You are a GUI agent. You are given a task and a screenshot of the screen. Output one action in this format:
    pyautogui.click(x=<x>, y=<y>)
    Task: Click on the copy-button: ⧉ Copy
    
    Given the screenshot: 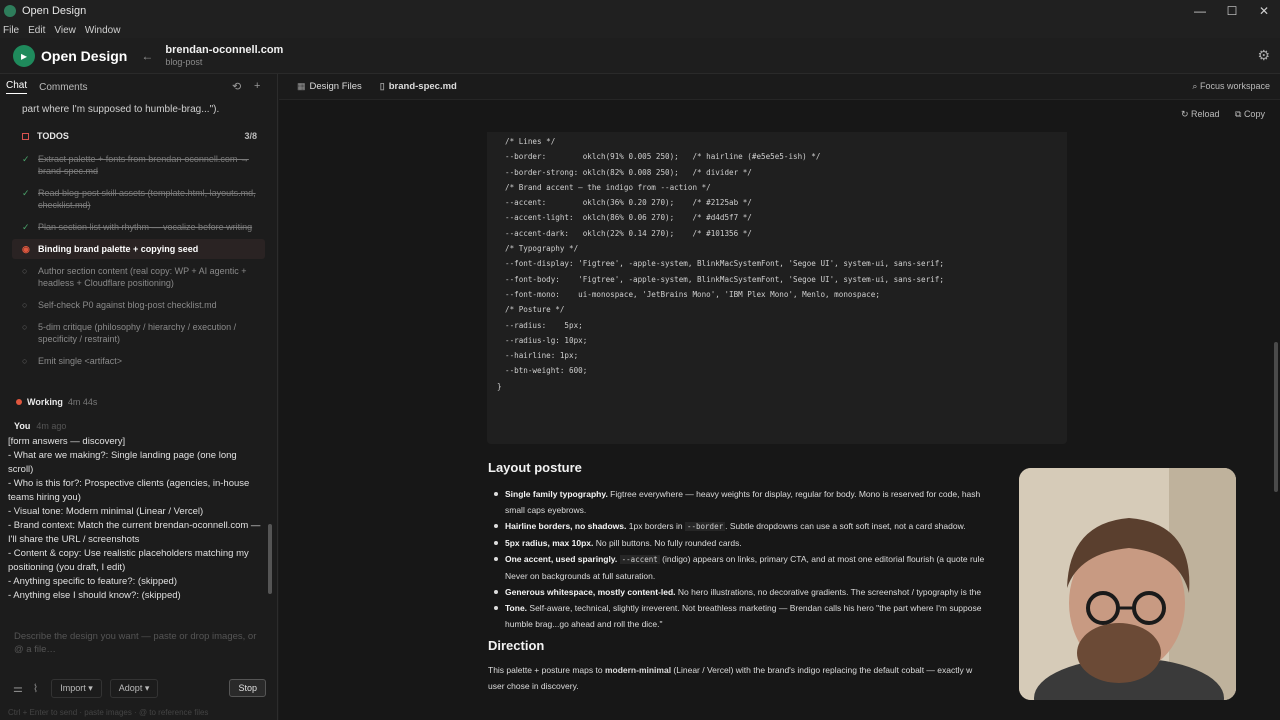 What is the action you would take?
    pyautogui.click(x=1250, y=114)
    